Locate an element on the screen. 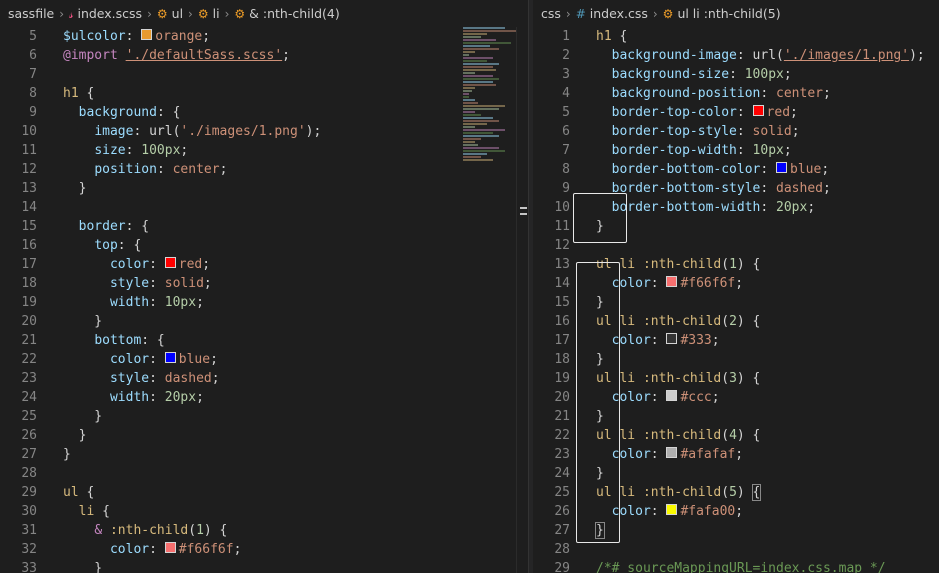 This screenshot has width=939, height=573. code-line: 15} is located at coordinates (736, 302).